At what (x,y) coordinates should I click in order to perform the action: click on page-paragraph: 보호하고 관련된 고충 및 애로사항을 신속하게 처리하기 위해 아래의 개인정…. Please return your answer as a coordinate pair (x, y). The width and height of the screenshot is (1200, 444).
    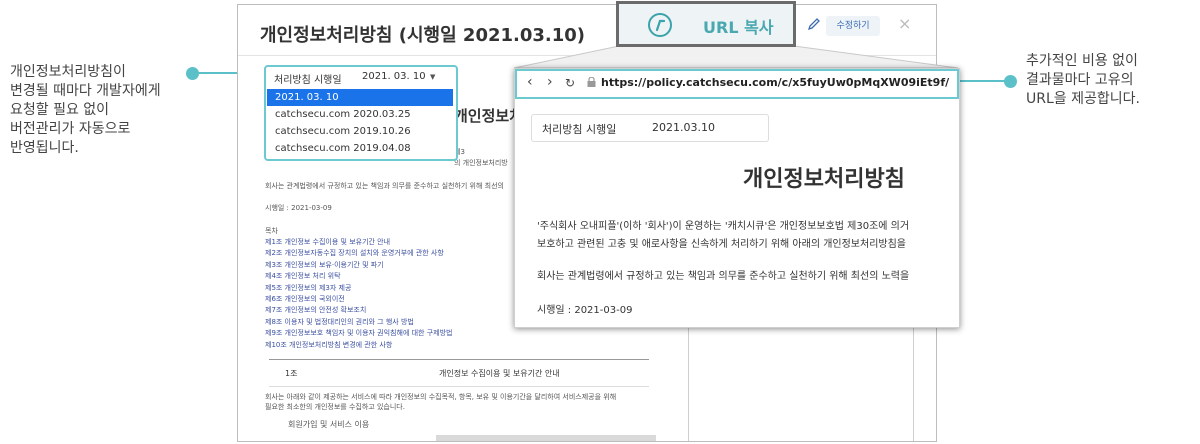
    Looking at the image, I should click on (722, 244).